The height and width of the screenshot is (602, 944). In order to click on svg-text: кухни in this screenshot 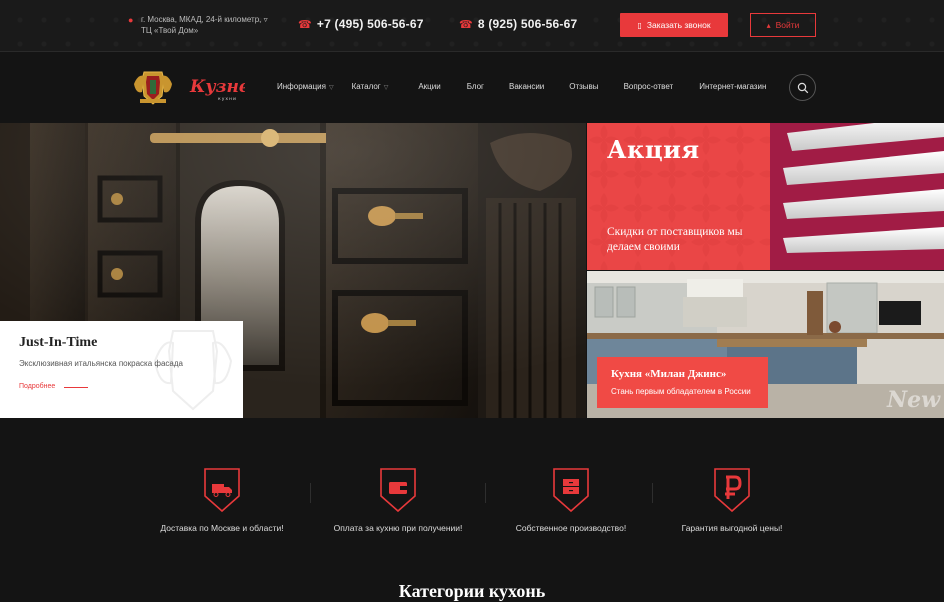, I will do `click(227, 99)`.